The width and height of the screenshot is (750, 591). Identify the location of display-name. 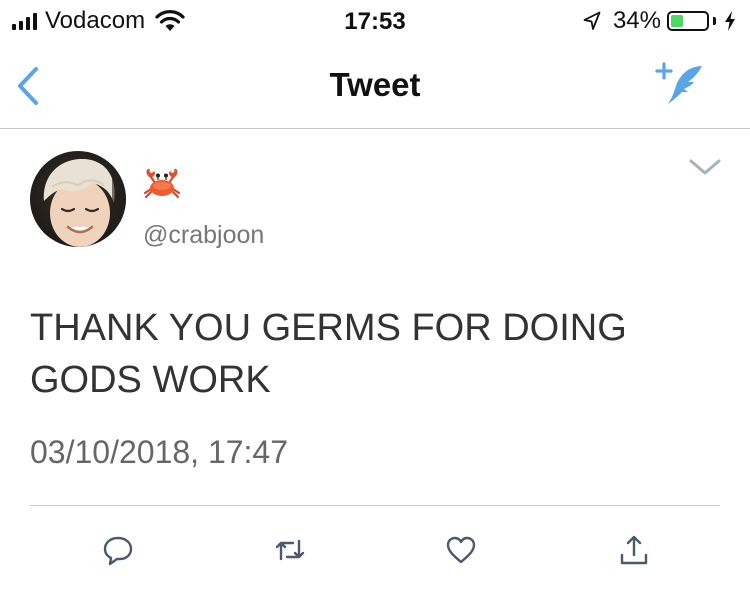
(162, 181).